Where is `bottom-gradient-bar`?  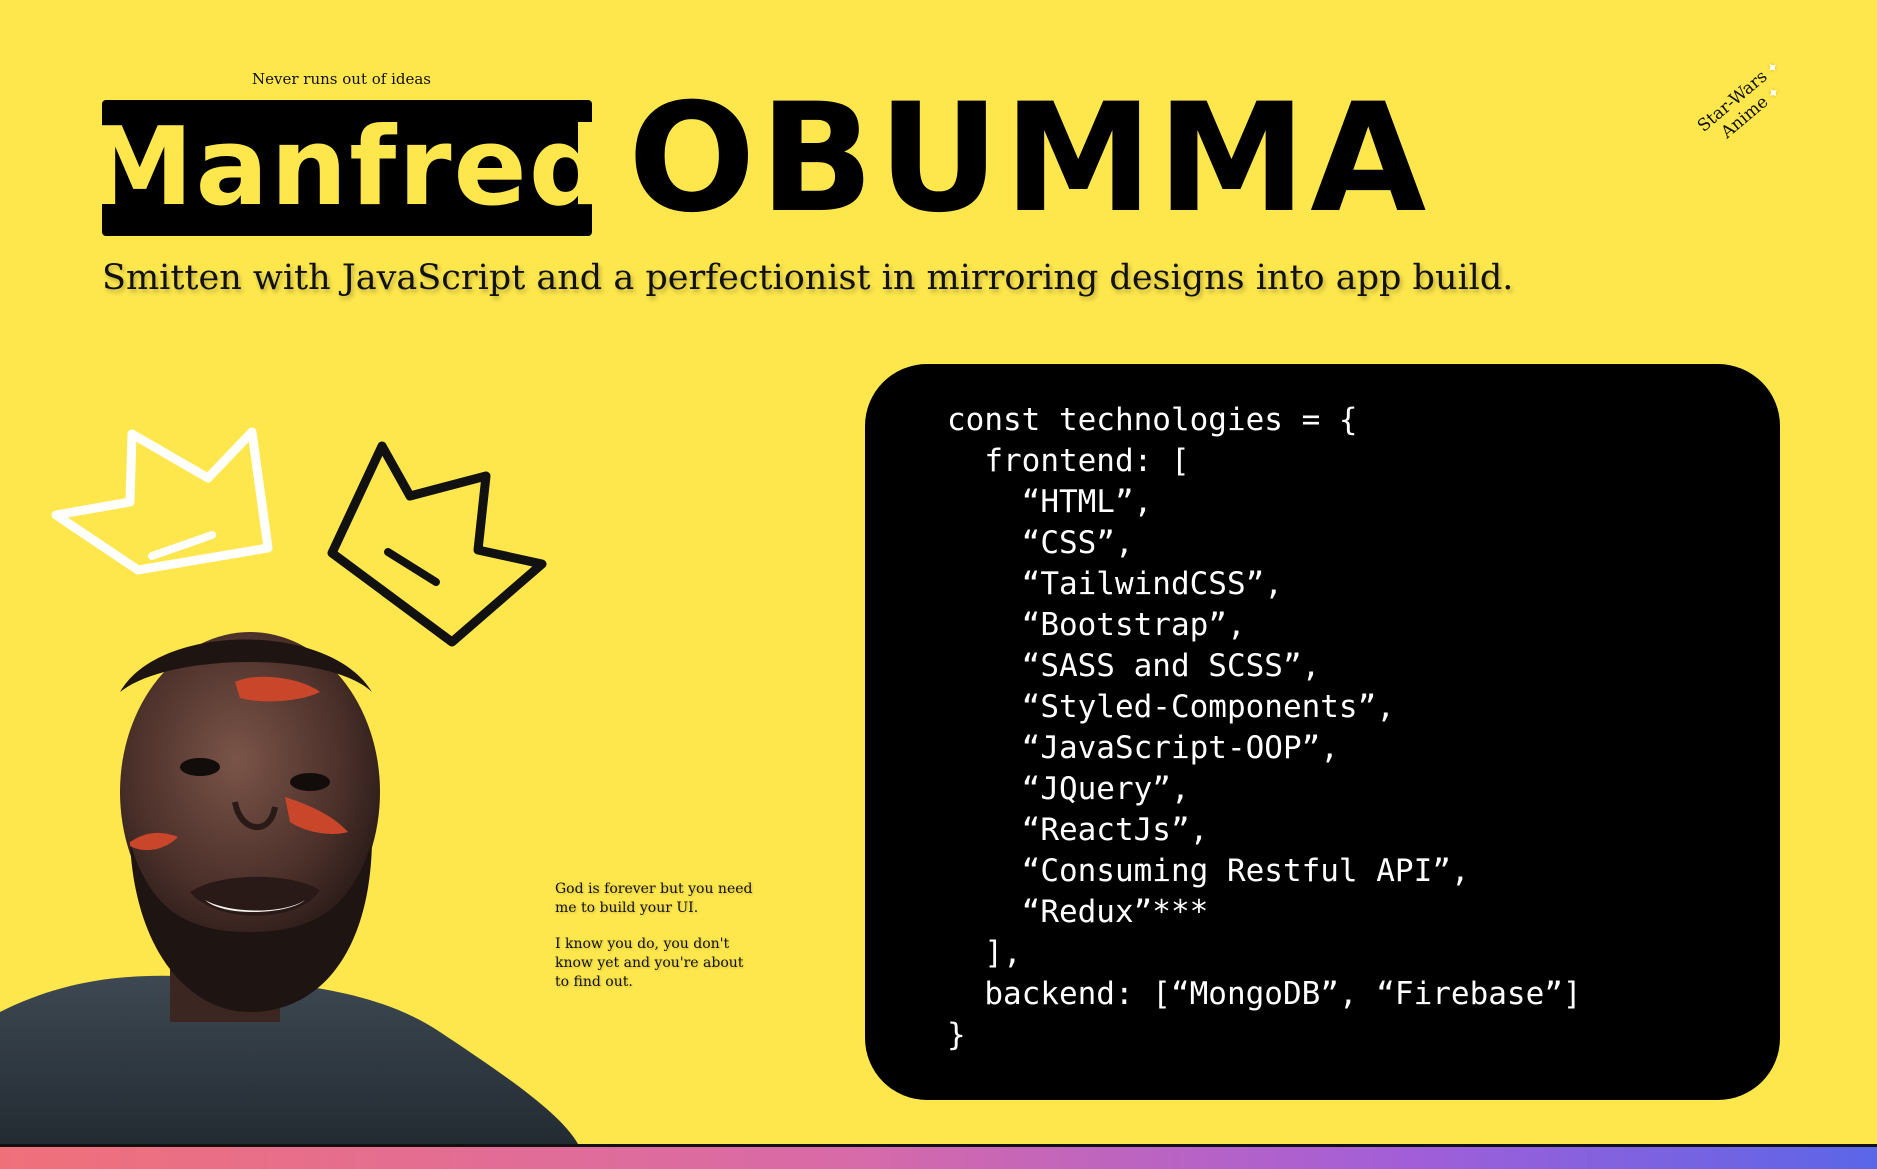 bottom-gradient-bar is located at coordinates (938, 1156).